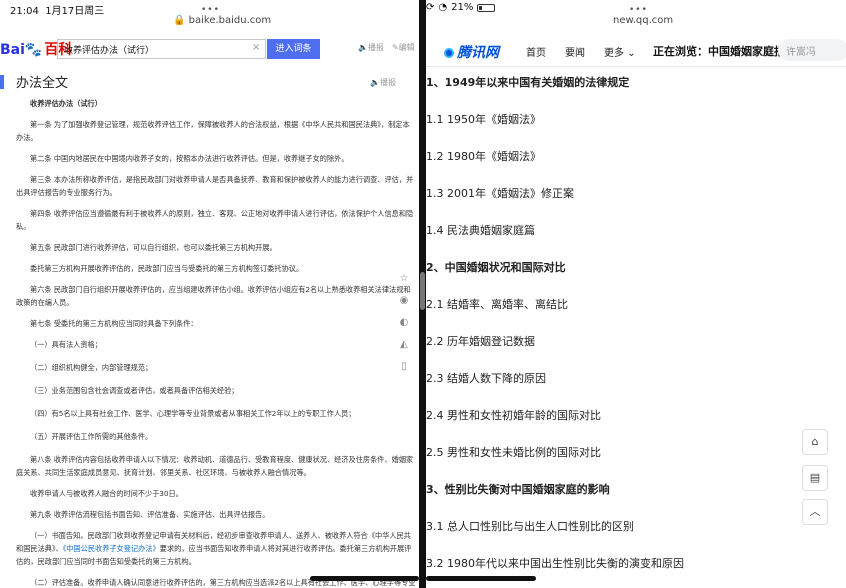 This screenshot has height=588, width=846. I want to click on address-bar-right: new.qq.com, so click(643, 20).